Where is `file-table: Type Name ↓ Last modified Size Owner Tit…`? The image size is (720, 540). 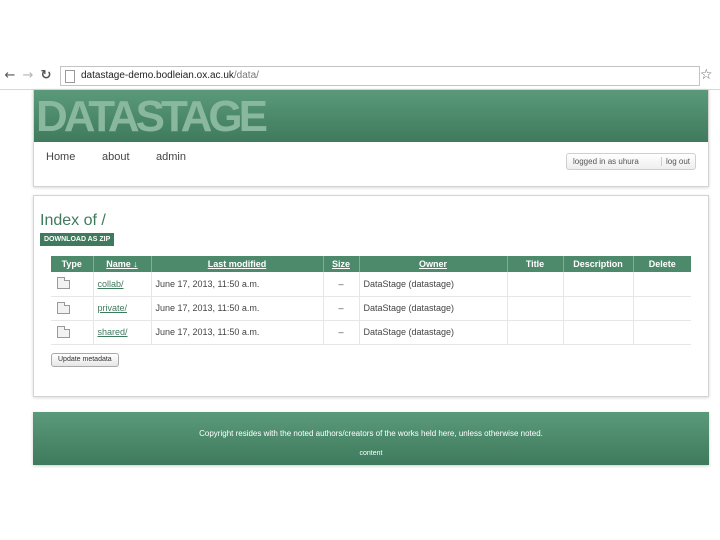
file-table: Type Name ↓ Last modified Size Owner Tit… is located at coordinates (371, 300).